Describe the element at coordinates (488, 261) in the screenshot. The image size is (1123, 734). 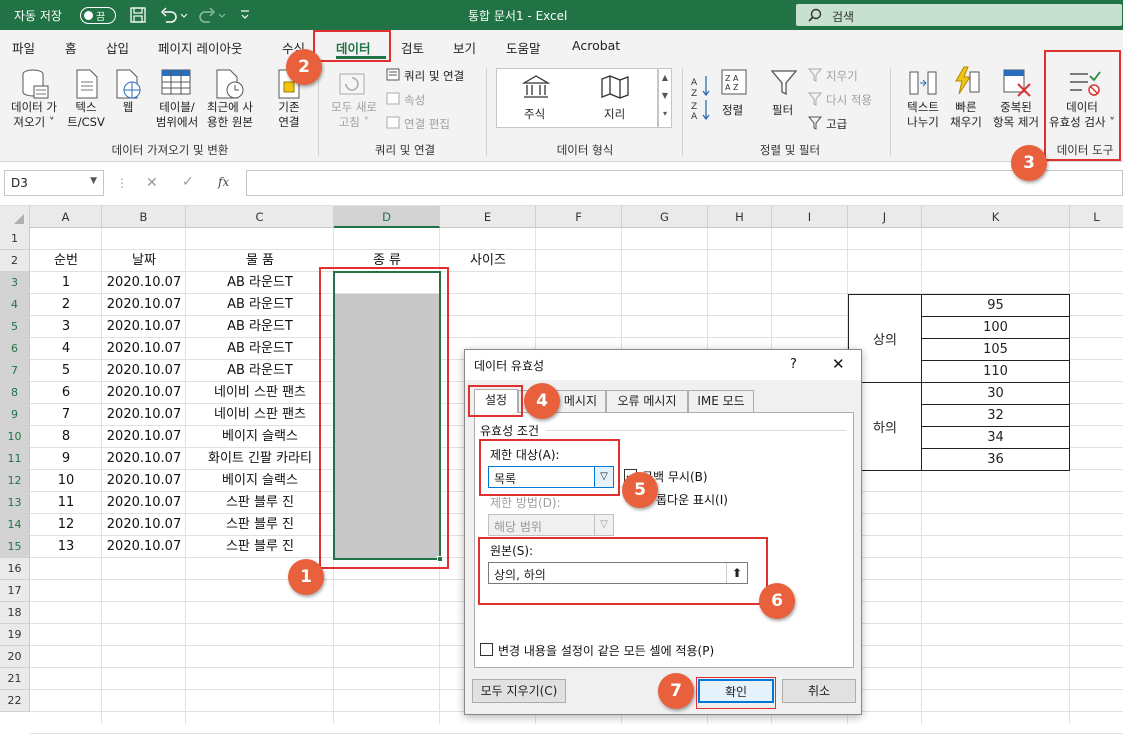
I see `cell-e2: 사이즈` at that location.